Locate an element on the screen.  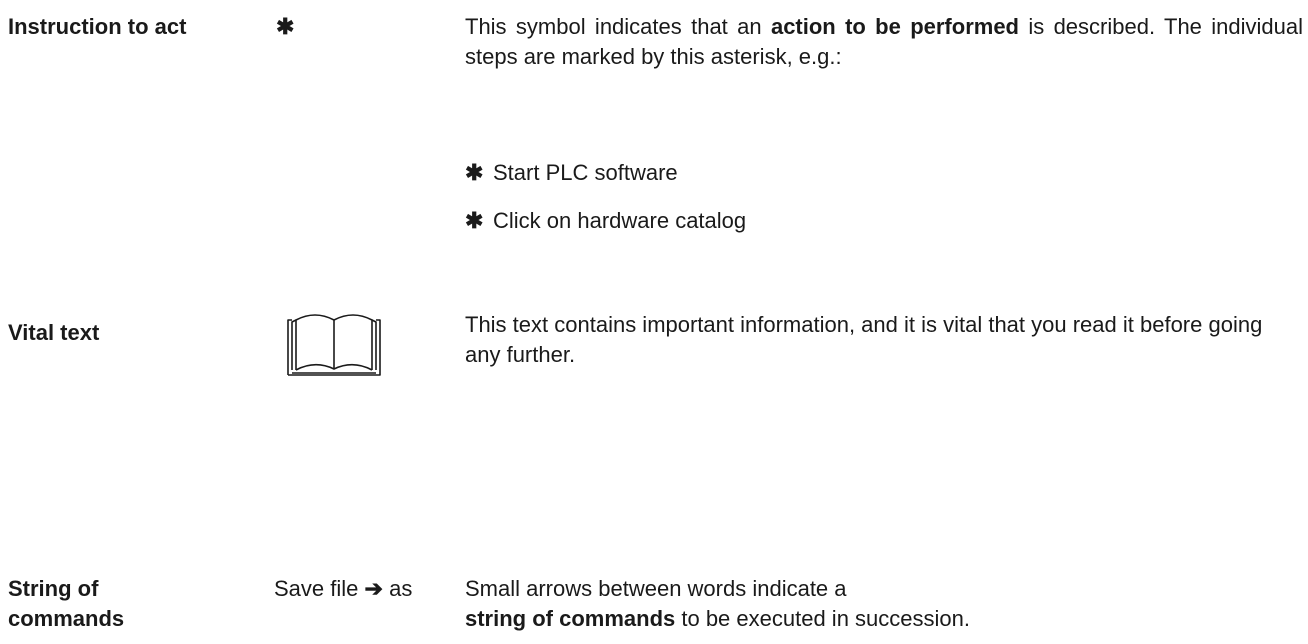
instruction-desc-pre: This symbol indicates that an is located at coordinates (618, 26).